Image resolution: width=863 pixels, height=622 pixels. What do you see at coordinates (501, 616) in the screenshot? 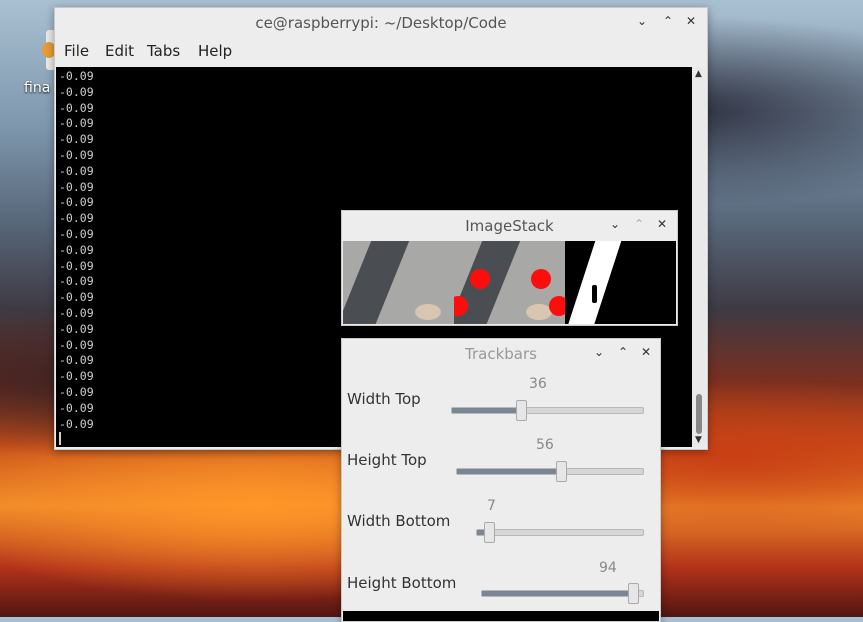
I see `trackbars-canvas` at bounding box center [501, 616].